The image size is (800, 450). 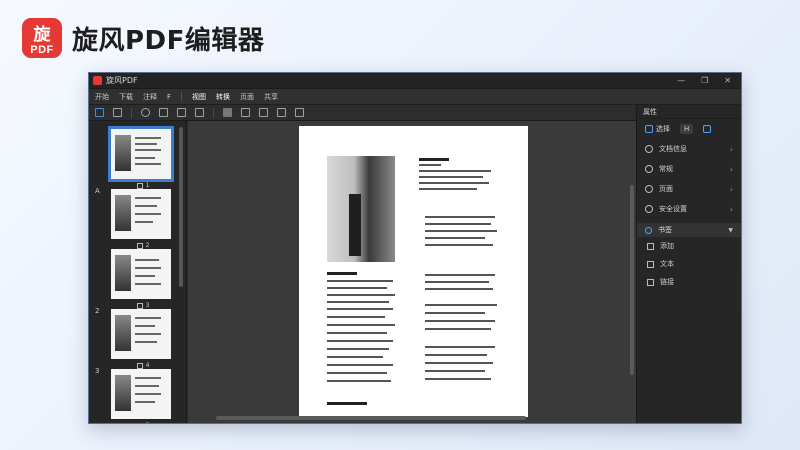 I want to click on logo-bottom-text: PDF, so click(x=42, y=50).